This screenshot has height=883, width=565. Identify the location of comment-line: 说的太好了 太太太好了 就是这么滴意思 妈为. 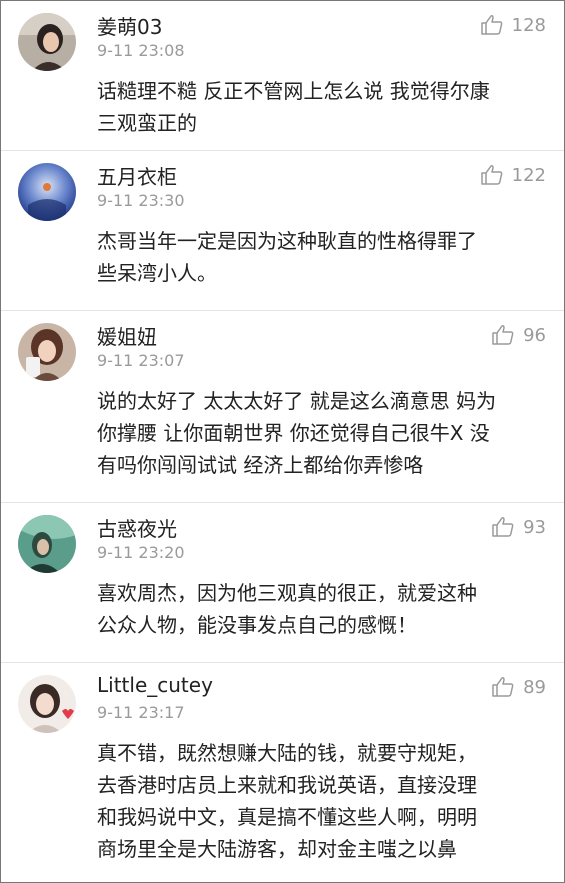
(297, 401).